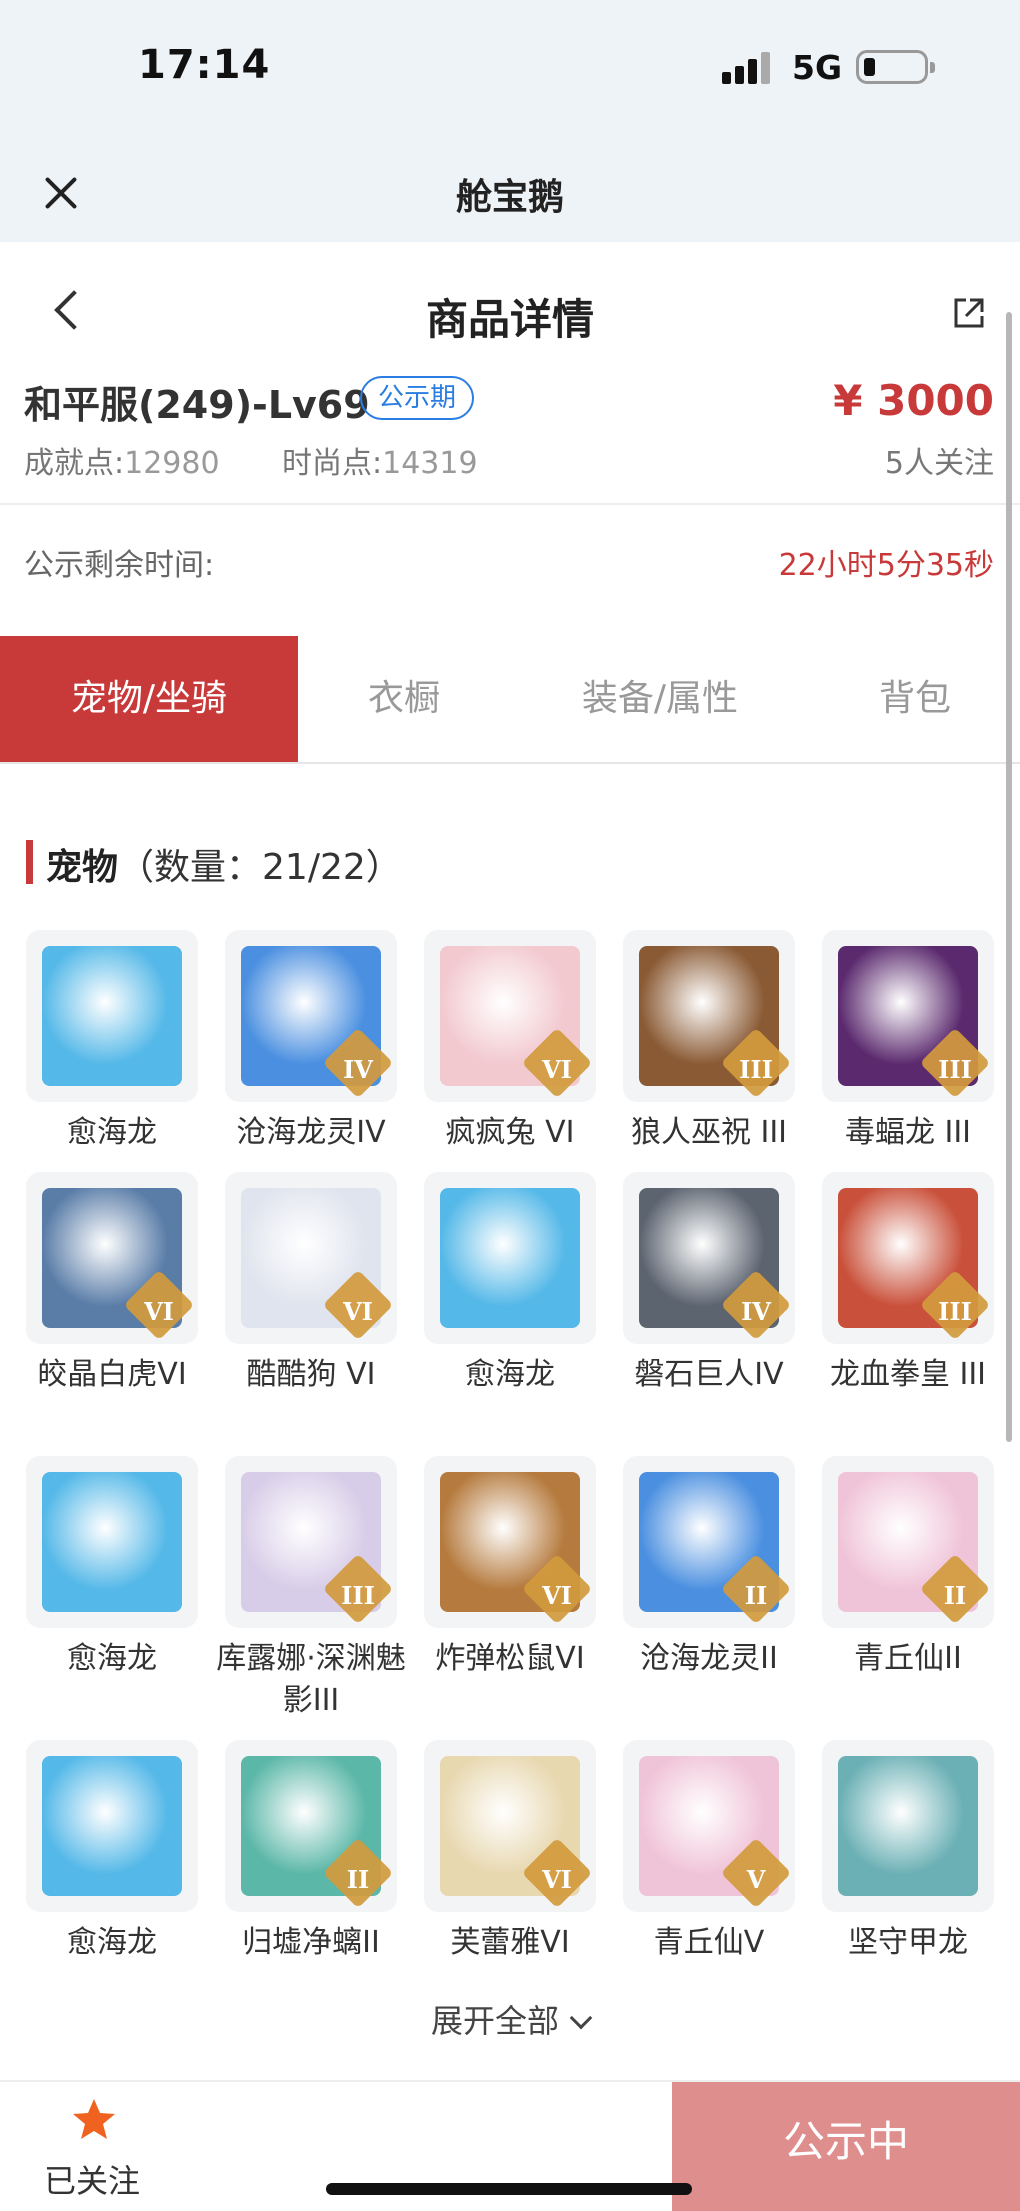 The width and height of the screenshot is (1020, 2211). Describe the element at coordinates (1009, 877) in the screenshot. I see `scrollbar` at that location.